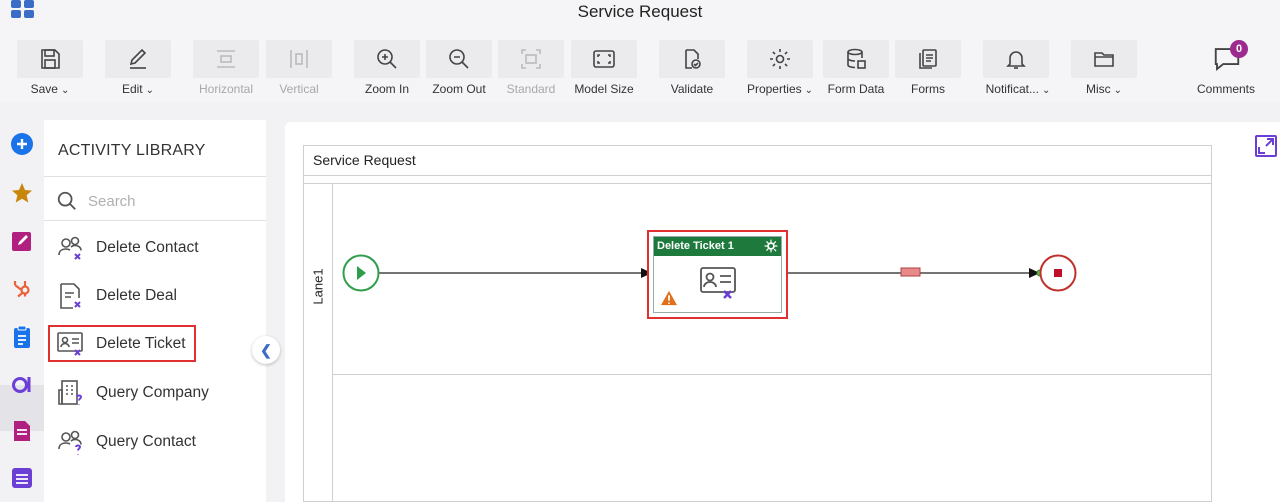 The image size is (1280, 502). I want to click on zoom-out-label: Zoom Out, so click(459, 89).